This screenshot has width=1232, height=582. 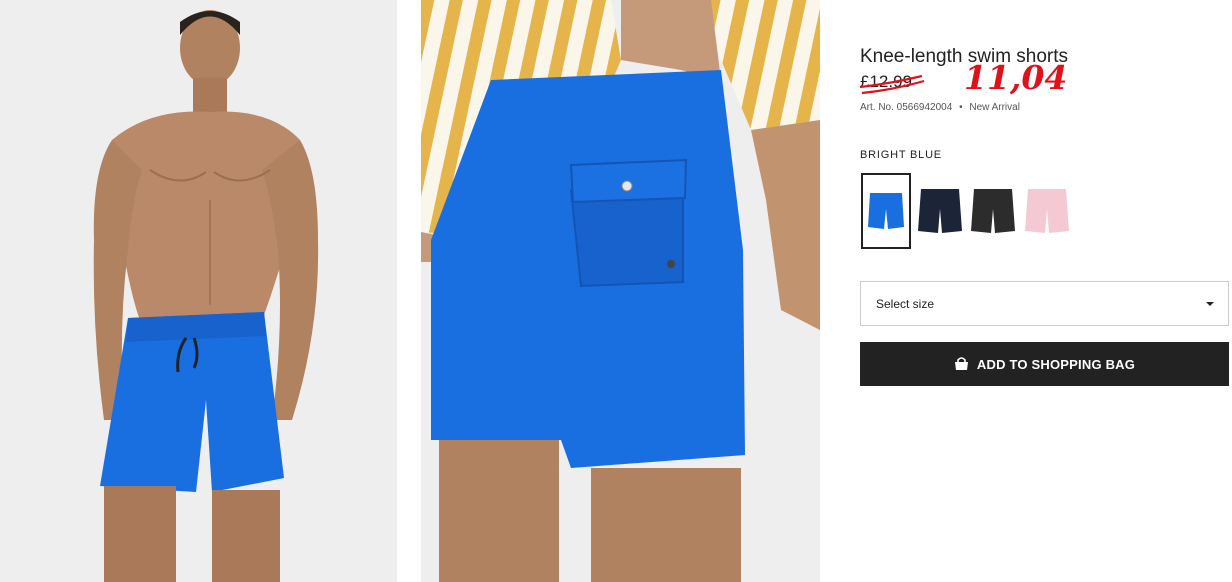 I want to click on caret-down-icon, so click(x=1210, y=304).